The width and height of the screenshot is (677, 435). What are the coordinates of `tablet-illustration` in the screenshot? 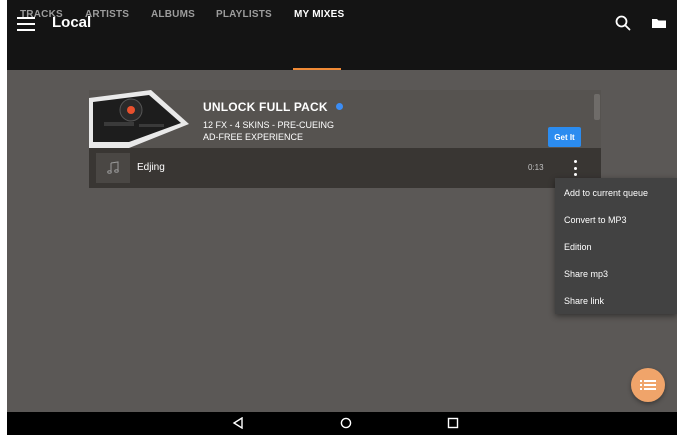 It's located at (139, 119).